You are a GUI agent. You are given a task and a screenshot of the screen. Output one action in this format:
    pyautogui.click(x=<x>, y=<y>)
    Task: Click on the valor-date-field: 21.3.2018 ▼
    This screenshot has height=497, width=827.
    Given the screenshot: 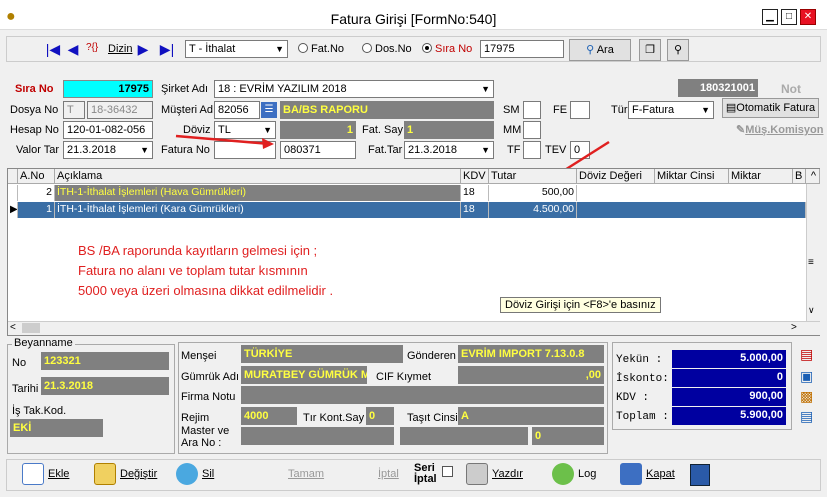 What is the action you would take?
    pyautogui.click(x=108, y=150)
    